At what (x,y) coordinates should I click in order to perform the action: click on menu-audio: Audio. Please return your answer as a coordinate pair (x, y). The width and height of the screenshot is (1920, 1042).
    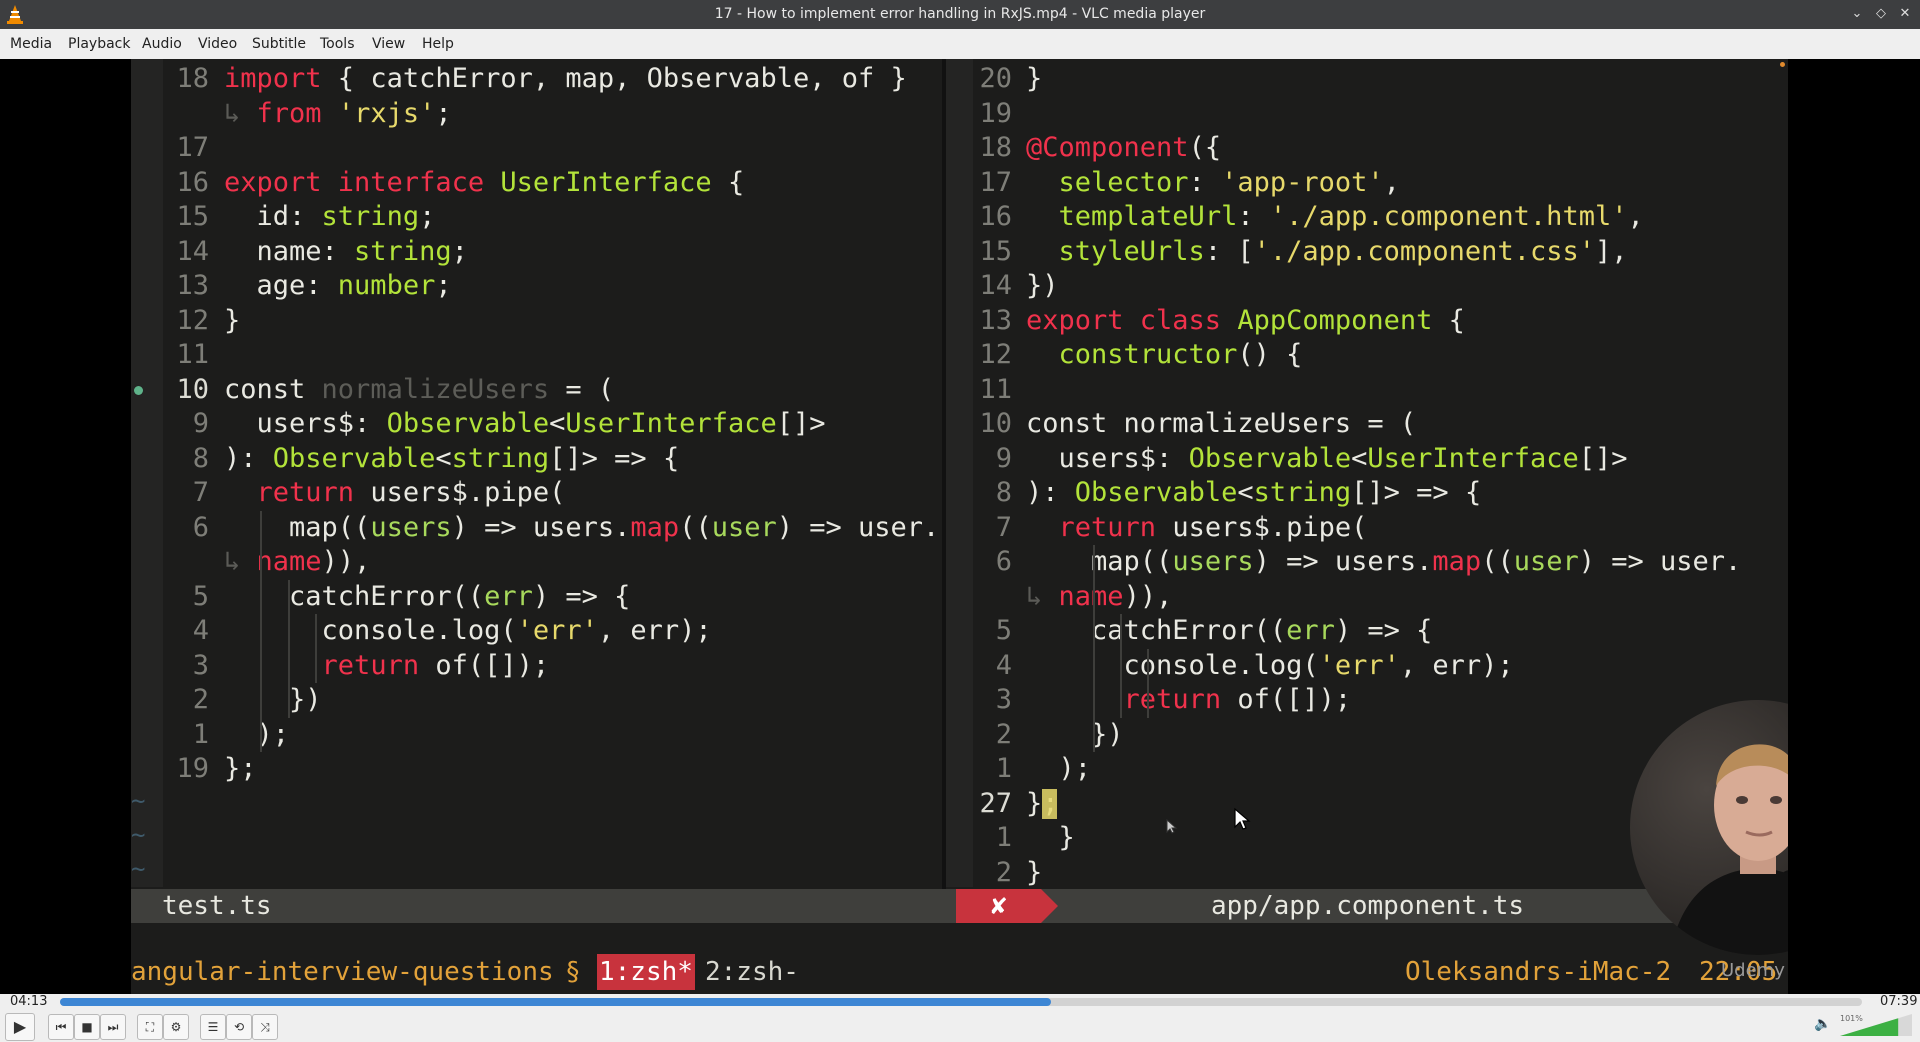
    Looking at the image, I should click on (162, 44).